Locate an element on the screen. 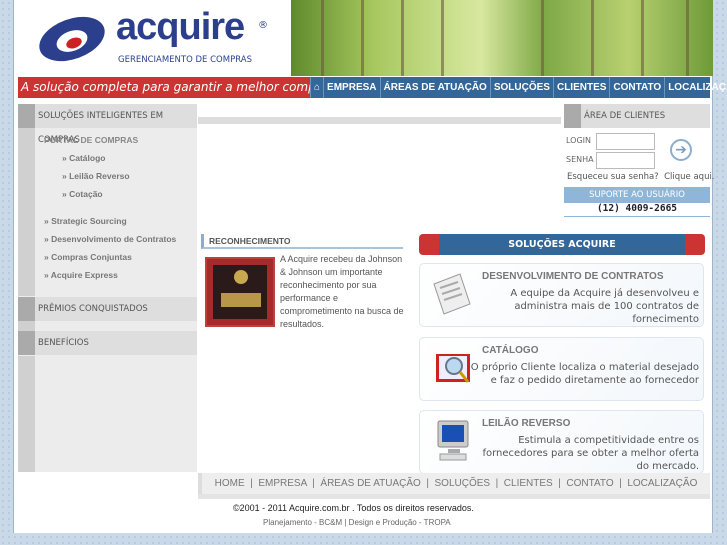  sidebar-item-strategic: » Strategic Sourcing is located at coordinates (85, 221).